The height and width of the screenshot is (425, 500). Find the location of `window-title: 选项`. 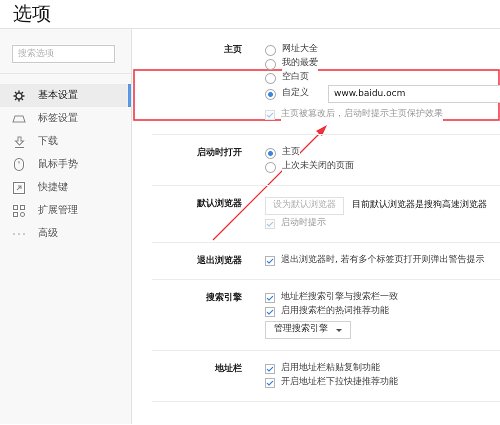

window-title: 选项 is located at coordinates (32, 14).